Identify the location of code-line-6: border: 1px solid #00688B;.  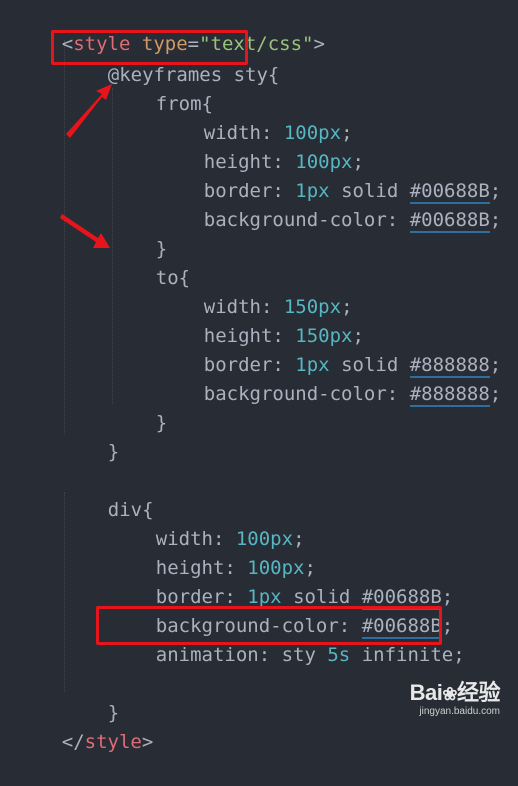
(329, 176).